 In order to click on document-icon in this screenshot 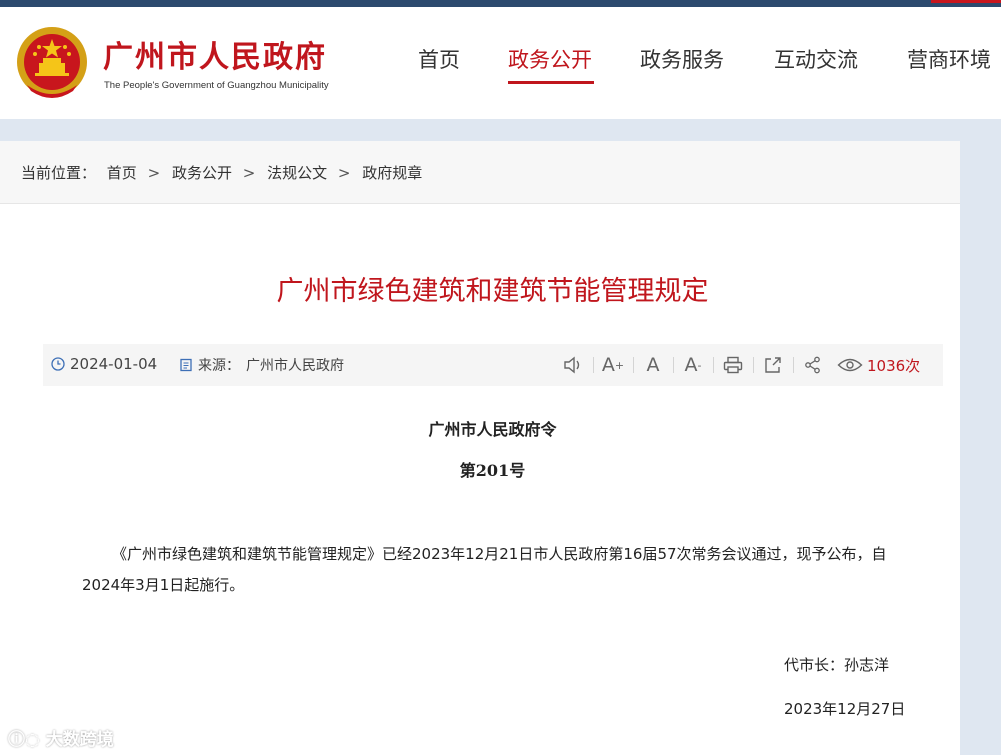, I will do `click(186, 365)`.